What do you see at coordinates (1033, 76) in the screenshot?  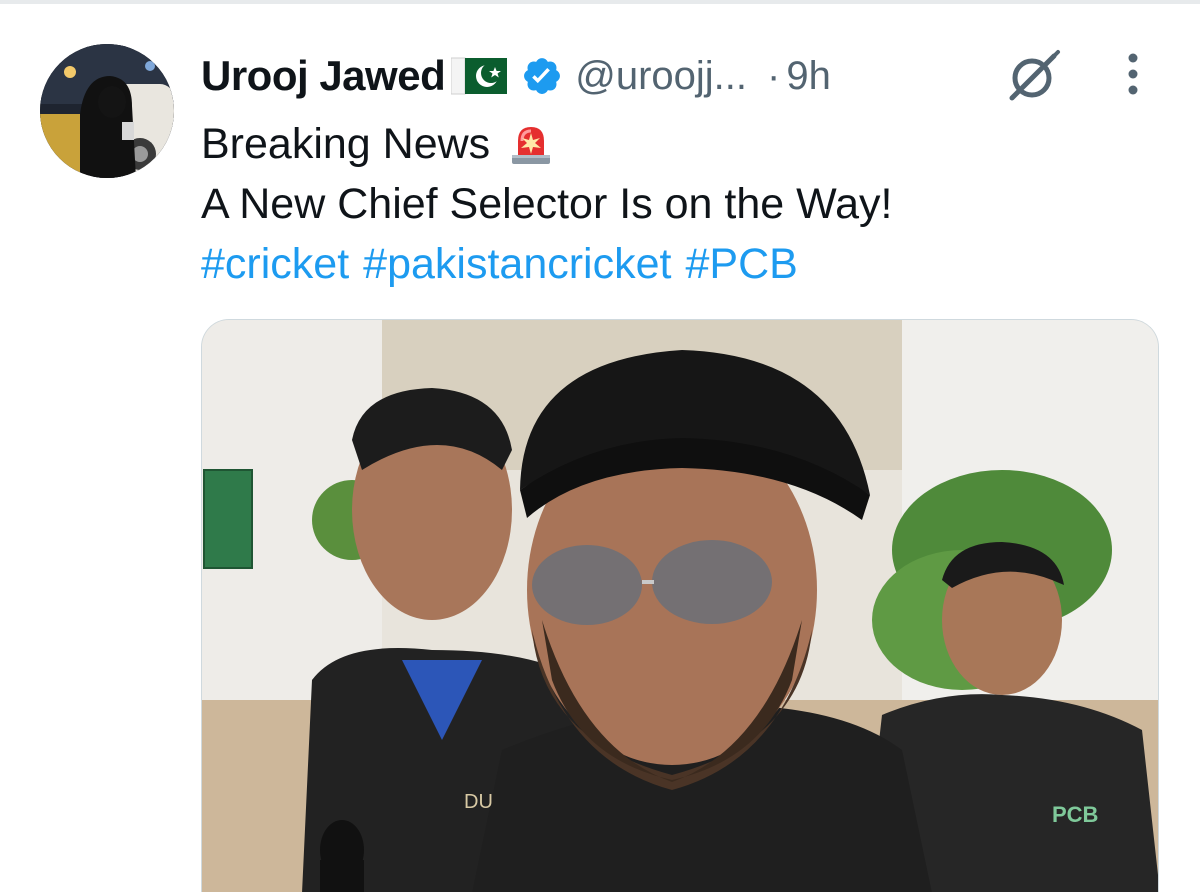 I see `grok-icon` at bounding box center [1033, 76].